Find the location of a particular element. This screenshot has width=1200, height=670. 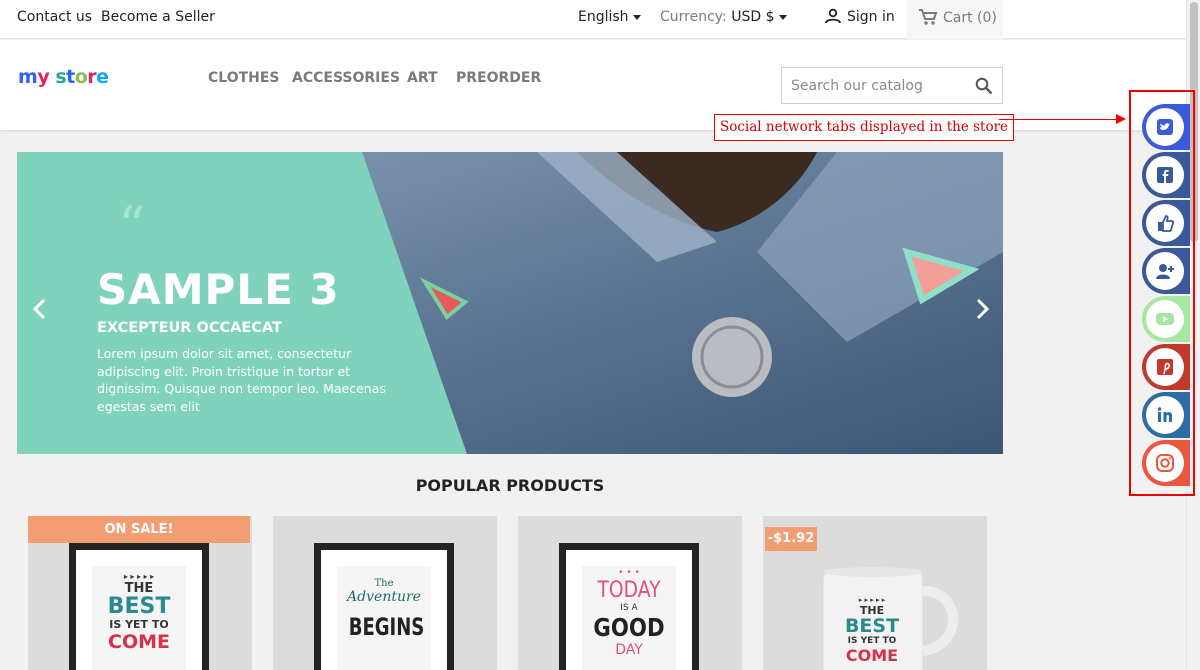

like-icon is located at coordinates (1166, 223).